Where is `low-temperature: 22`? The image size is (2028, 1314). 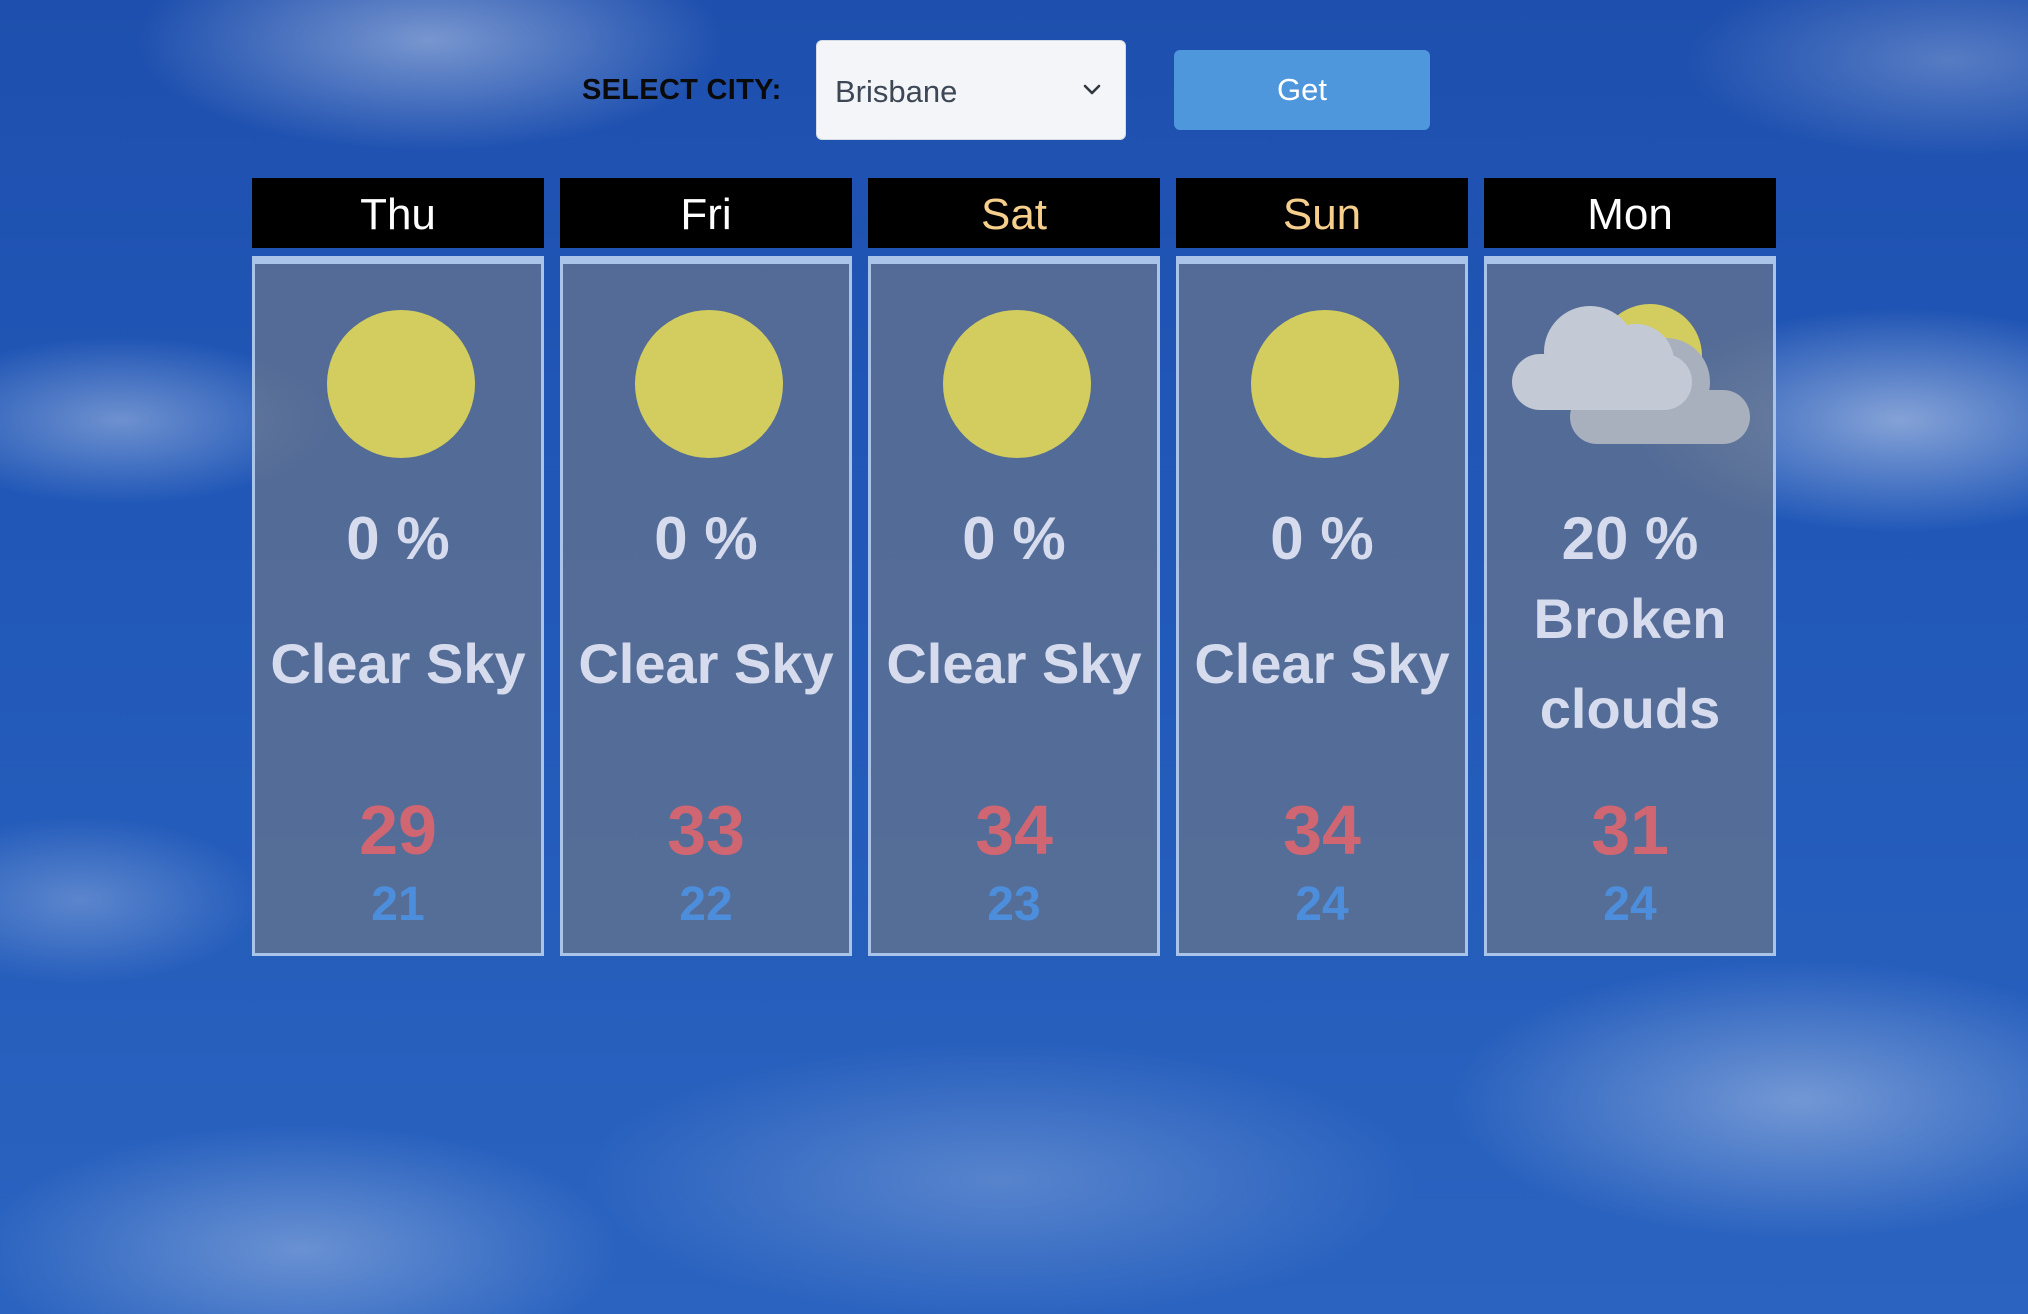
low-temperature: 22 is located at coordinates (706, 904).